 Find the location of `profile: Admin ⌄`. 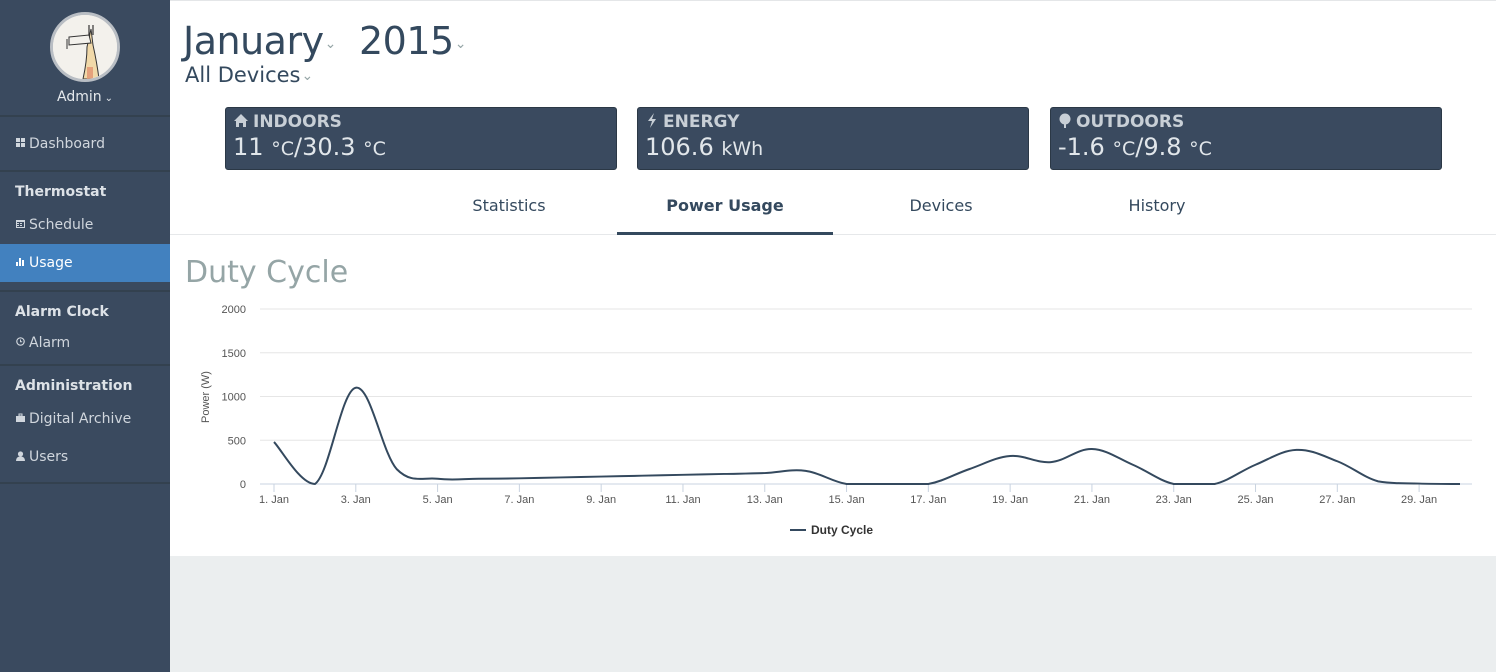

profile: Admin ⌄ is located at coordinates (85, 58).